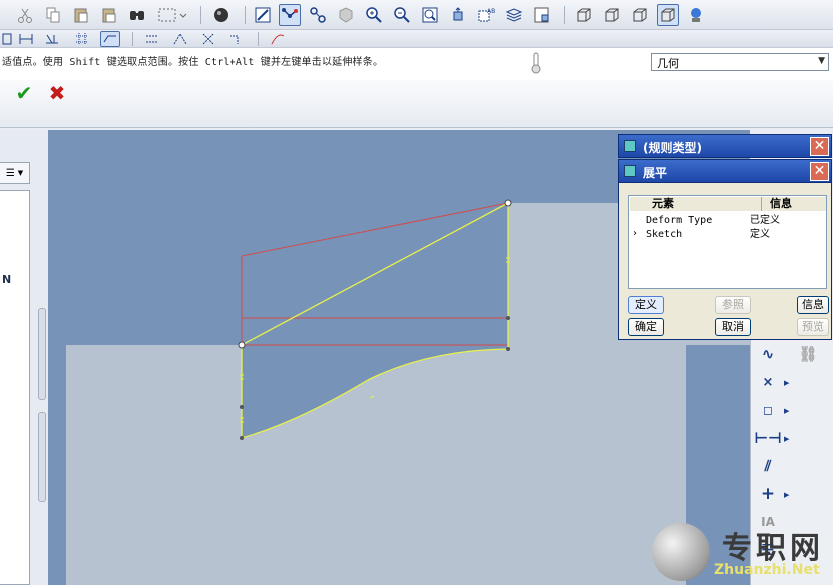 The width and height of the screenshot is (833, 585). I want to click on info-button: 信息, so click(813, 305).